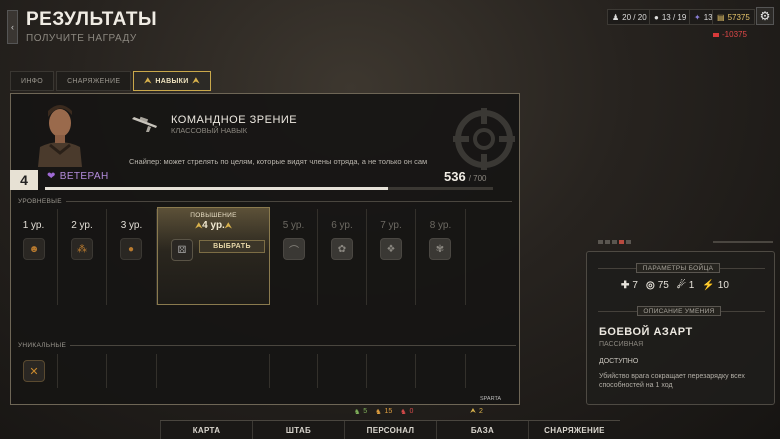  I want to click on chevron-left-icon: ‹, so click(12, 27).